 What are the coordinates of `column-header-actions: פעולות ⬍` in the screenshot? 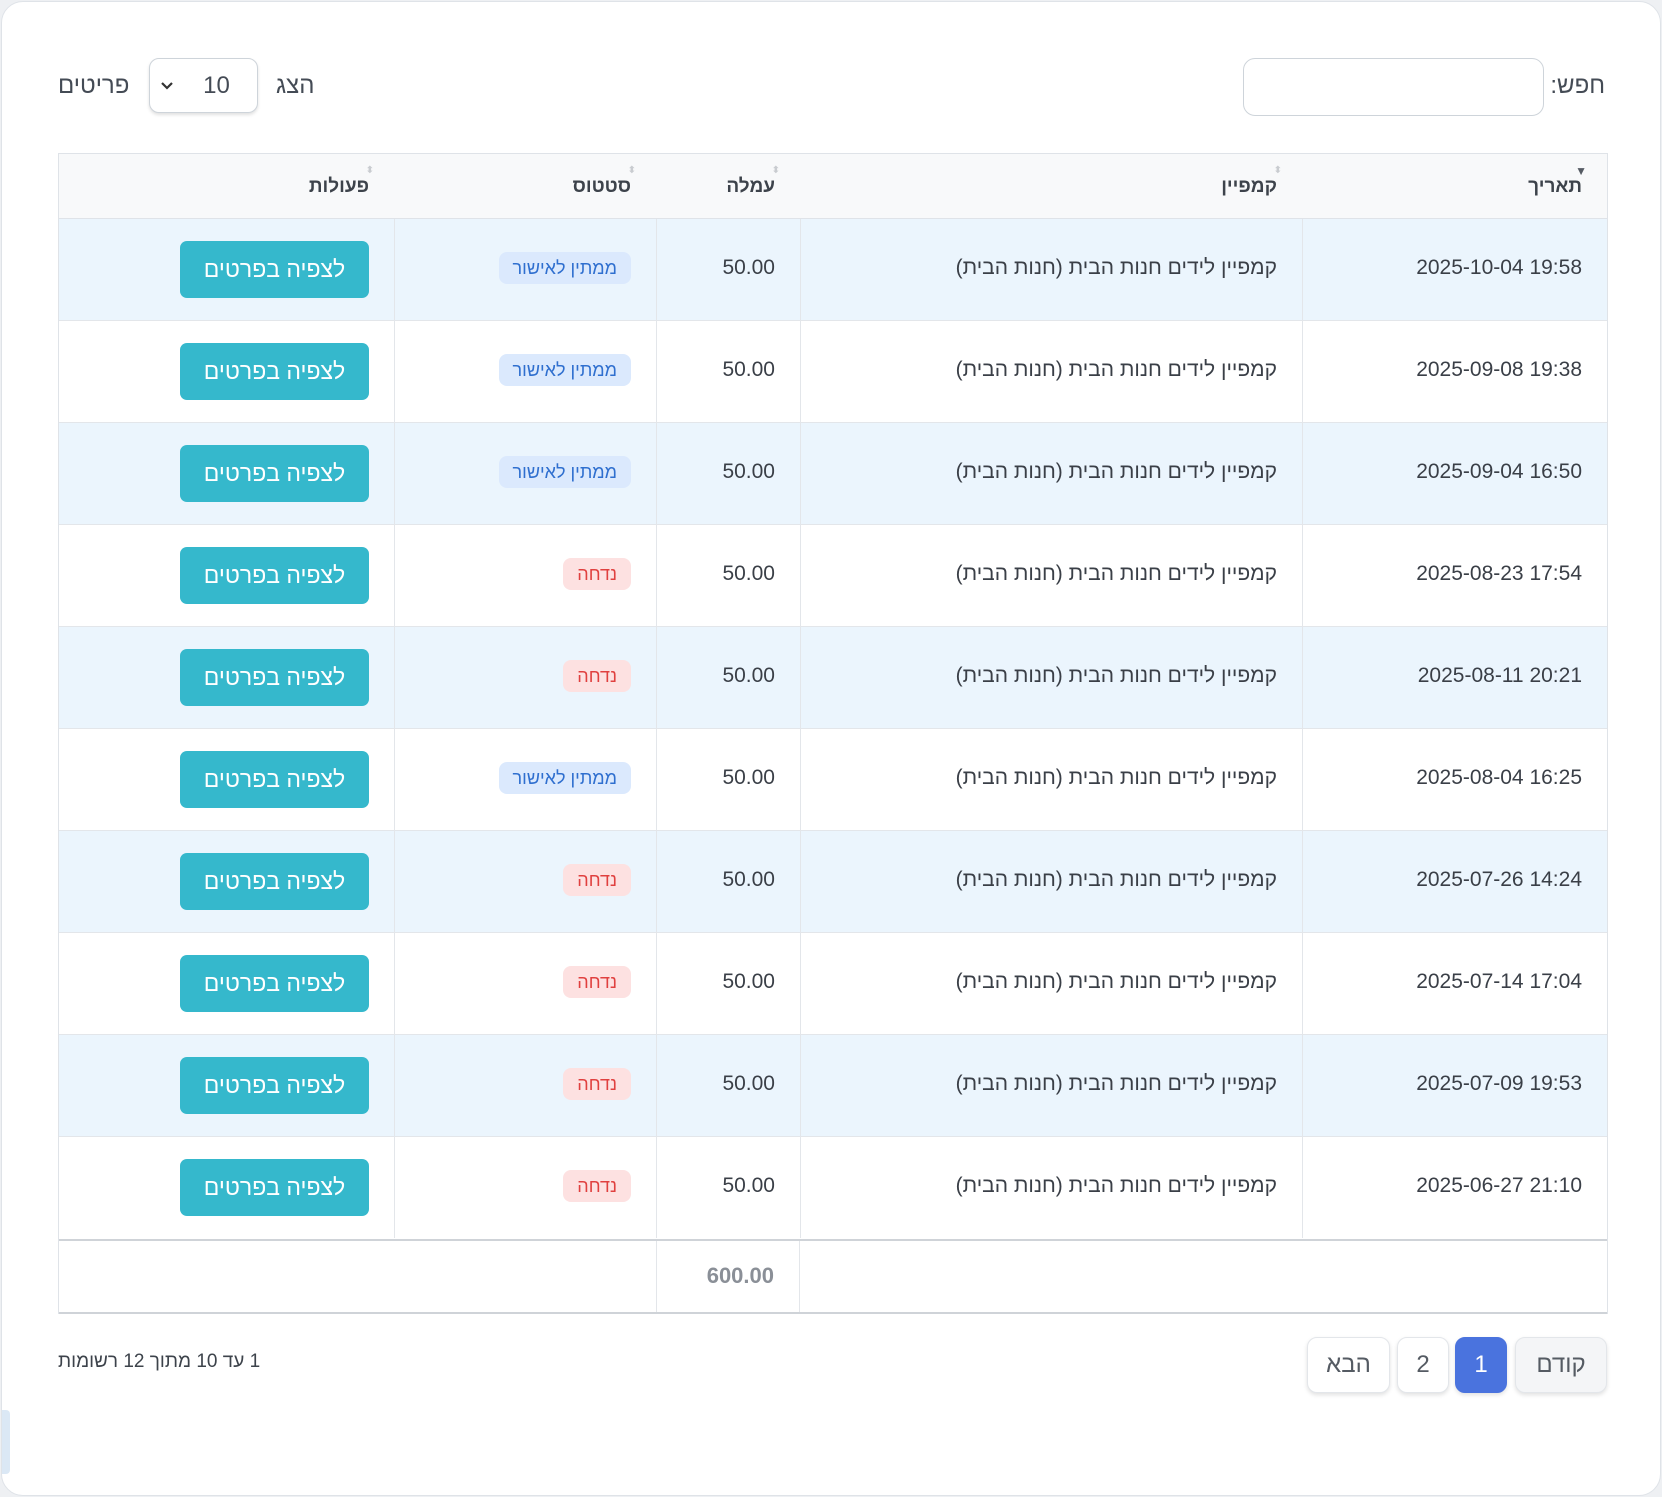 It's located at (225, 186).